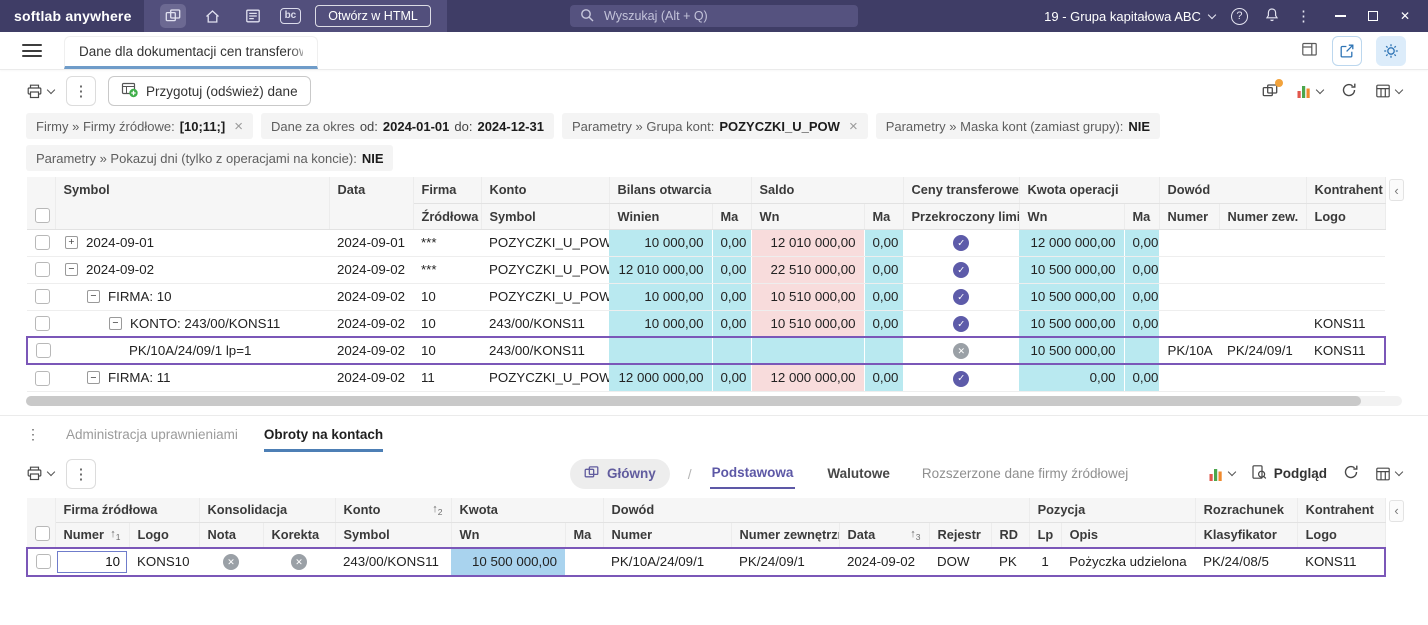 This screenshot has height=625, width=1428. I want to click on menu-hamburger-icon, so click(32, 50).